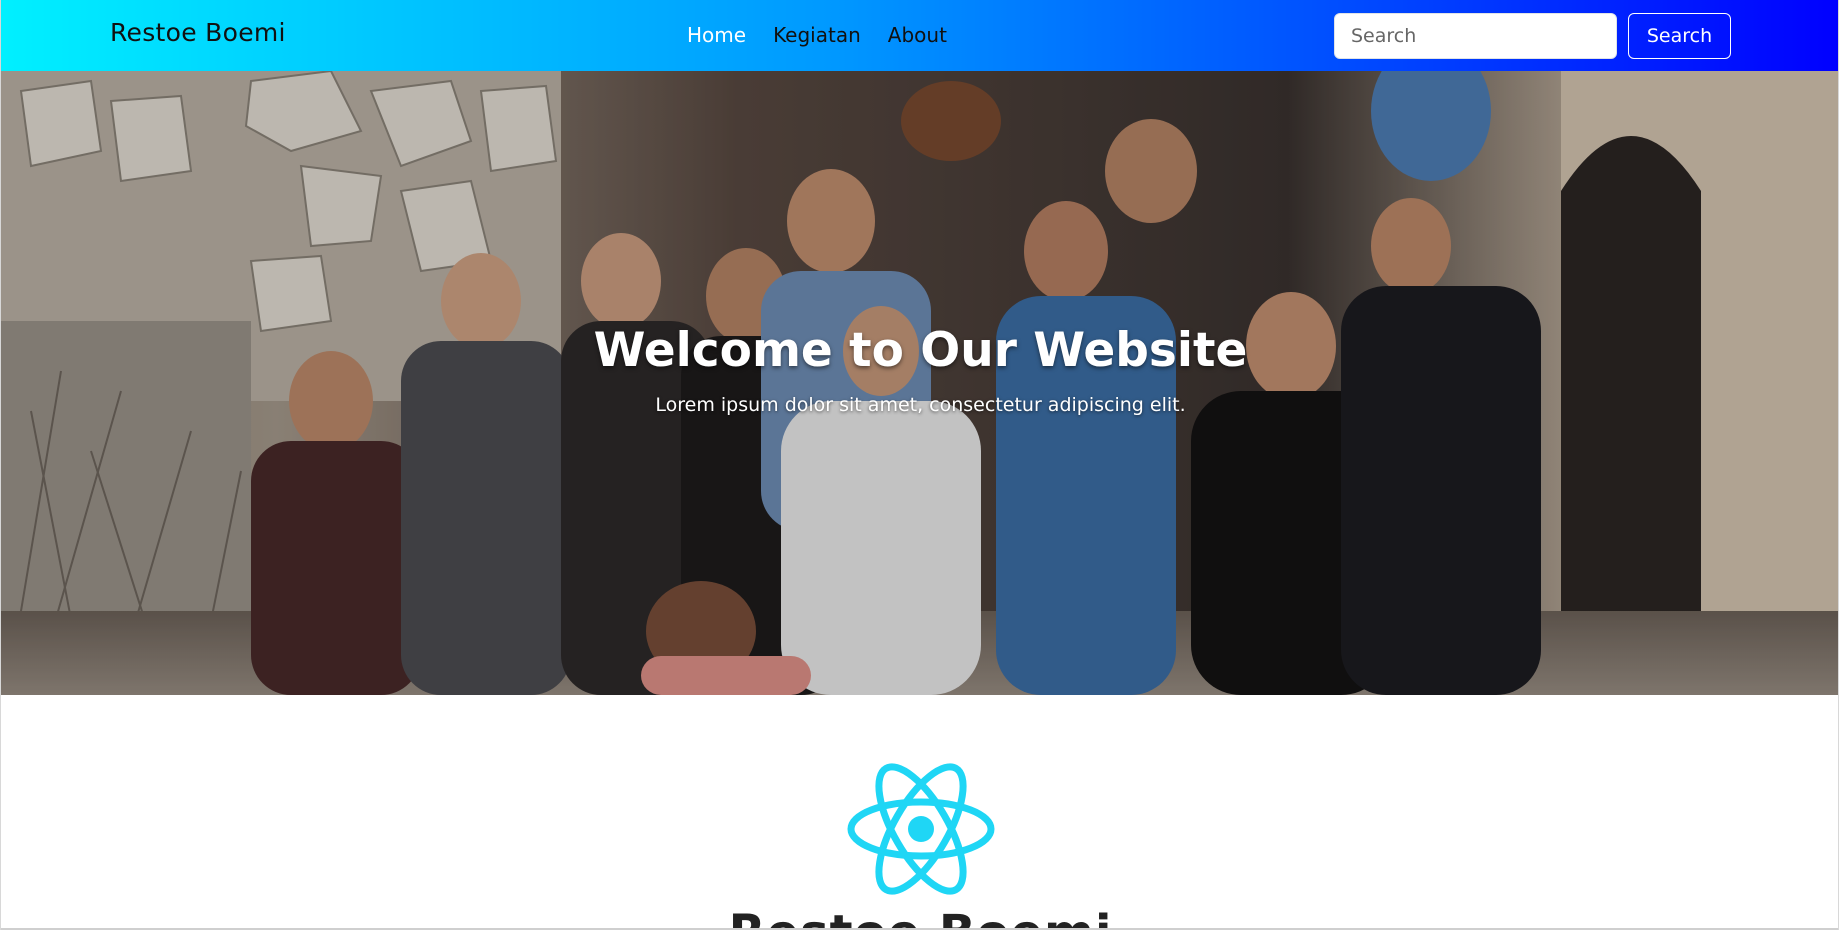  I want to click on nav-links: Home Kegiatan About, so click(830, 35).